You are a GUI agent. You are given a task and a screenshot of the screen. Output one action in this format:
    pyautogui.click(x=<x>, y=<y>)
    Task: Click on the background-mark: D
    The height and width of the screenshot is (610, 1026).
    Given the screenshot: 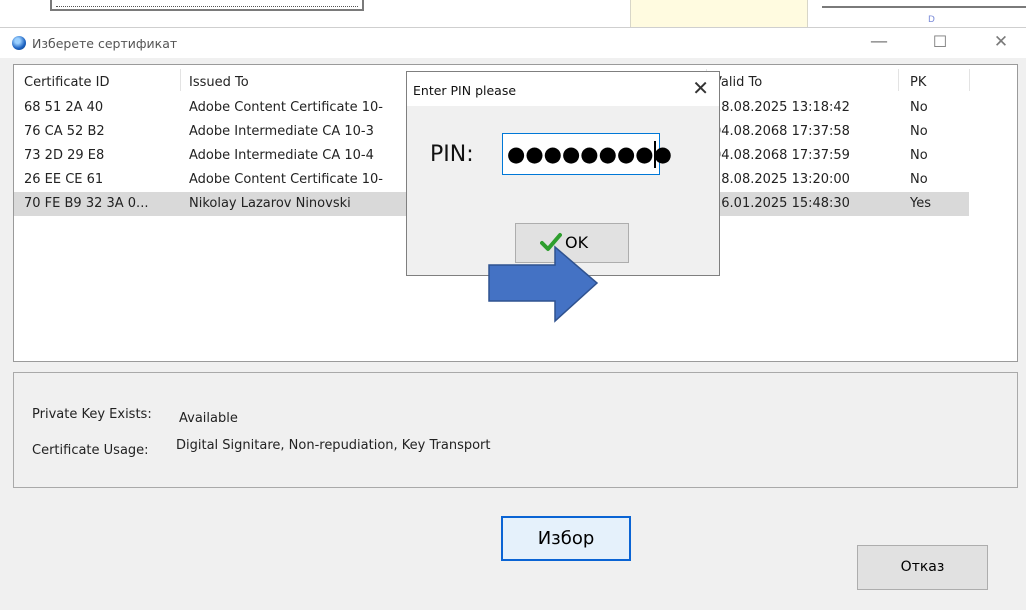 What is the action you would take?
    pyautogui.click(x=931, y=20)
    